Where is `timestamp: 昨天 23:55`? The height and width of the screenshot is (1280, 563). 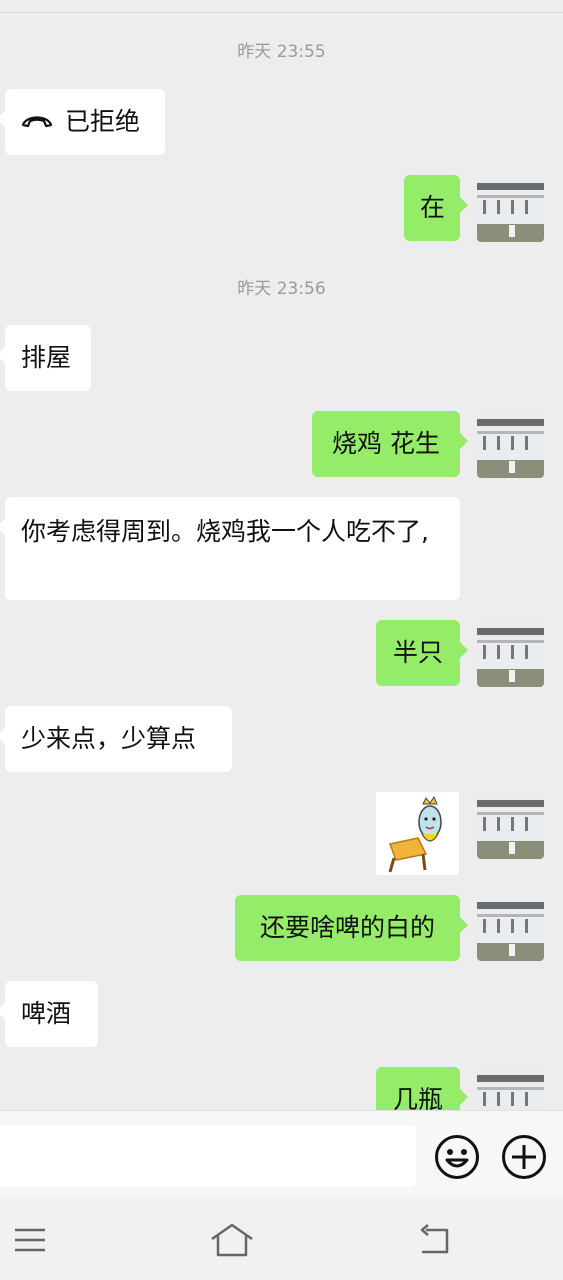 timestamp: 昨天 23:55 is located at coordinates (281, 52).